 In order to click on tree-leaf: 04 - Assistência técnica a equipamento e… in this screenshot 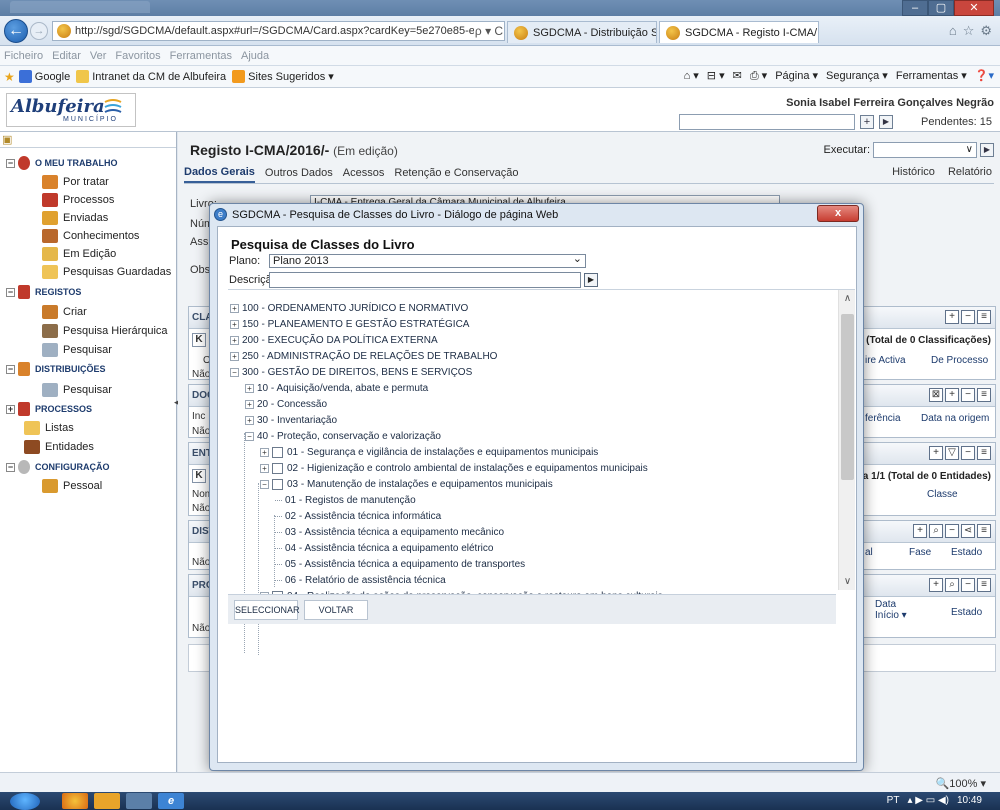, I will do `click(384, 548)`.